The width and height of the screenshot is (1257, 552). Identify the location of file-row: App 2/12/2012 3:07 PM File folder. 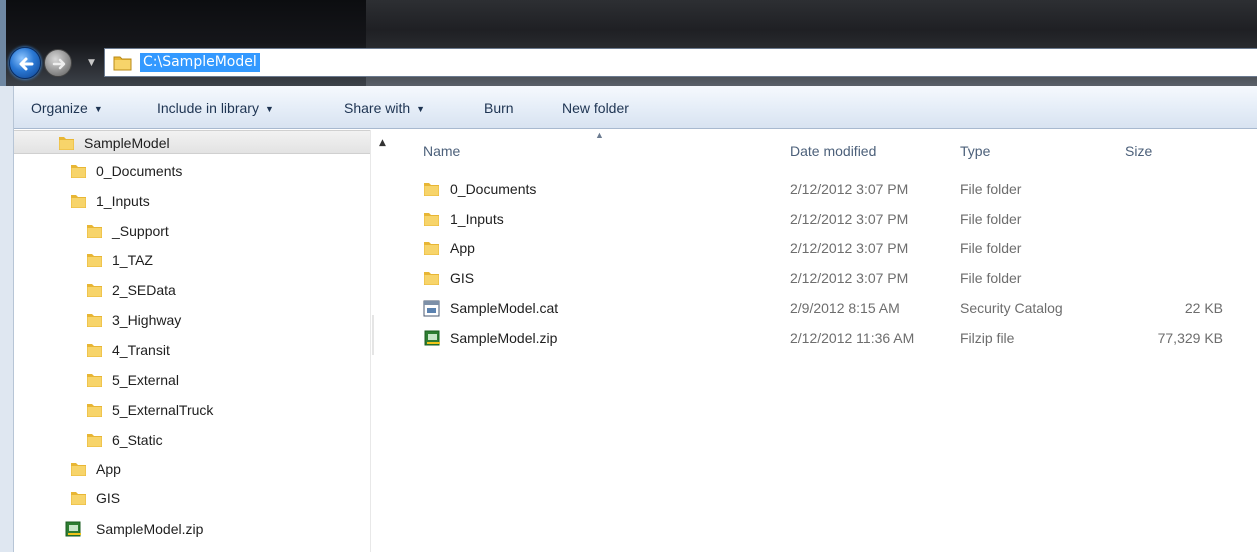
(827, 248).